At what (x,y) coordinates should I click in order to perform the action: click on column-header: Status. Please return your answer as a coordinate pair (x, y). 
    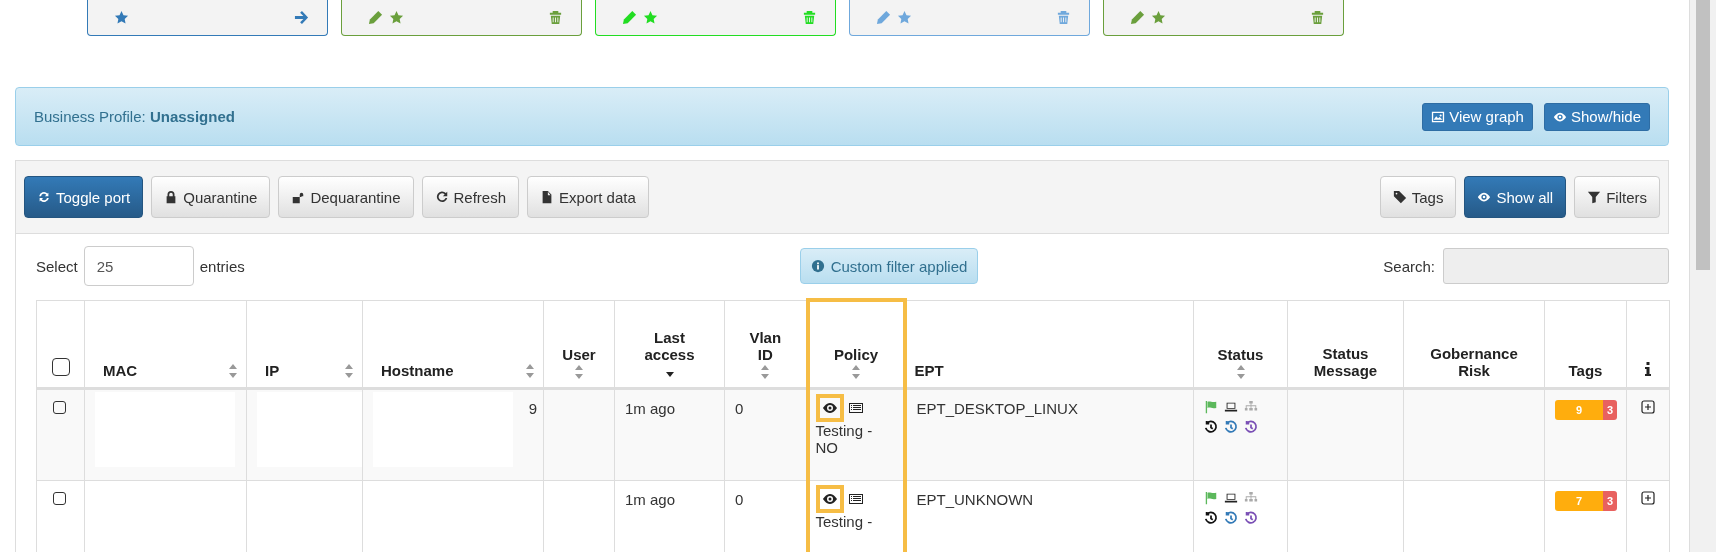
    Looking at the image, I should click on (1240, 354).